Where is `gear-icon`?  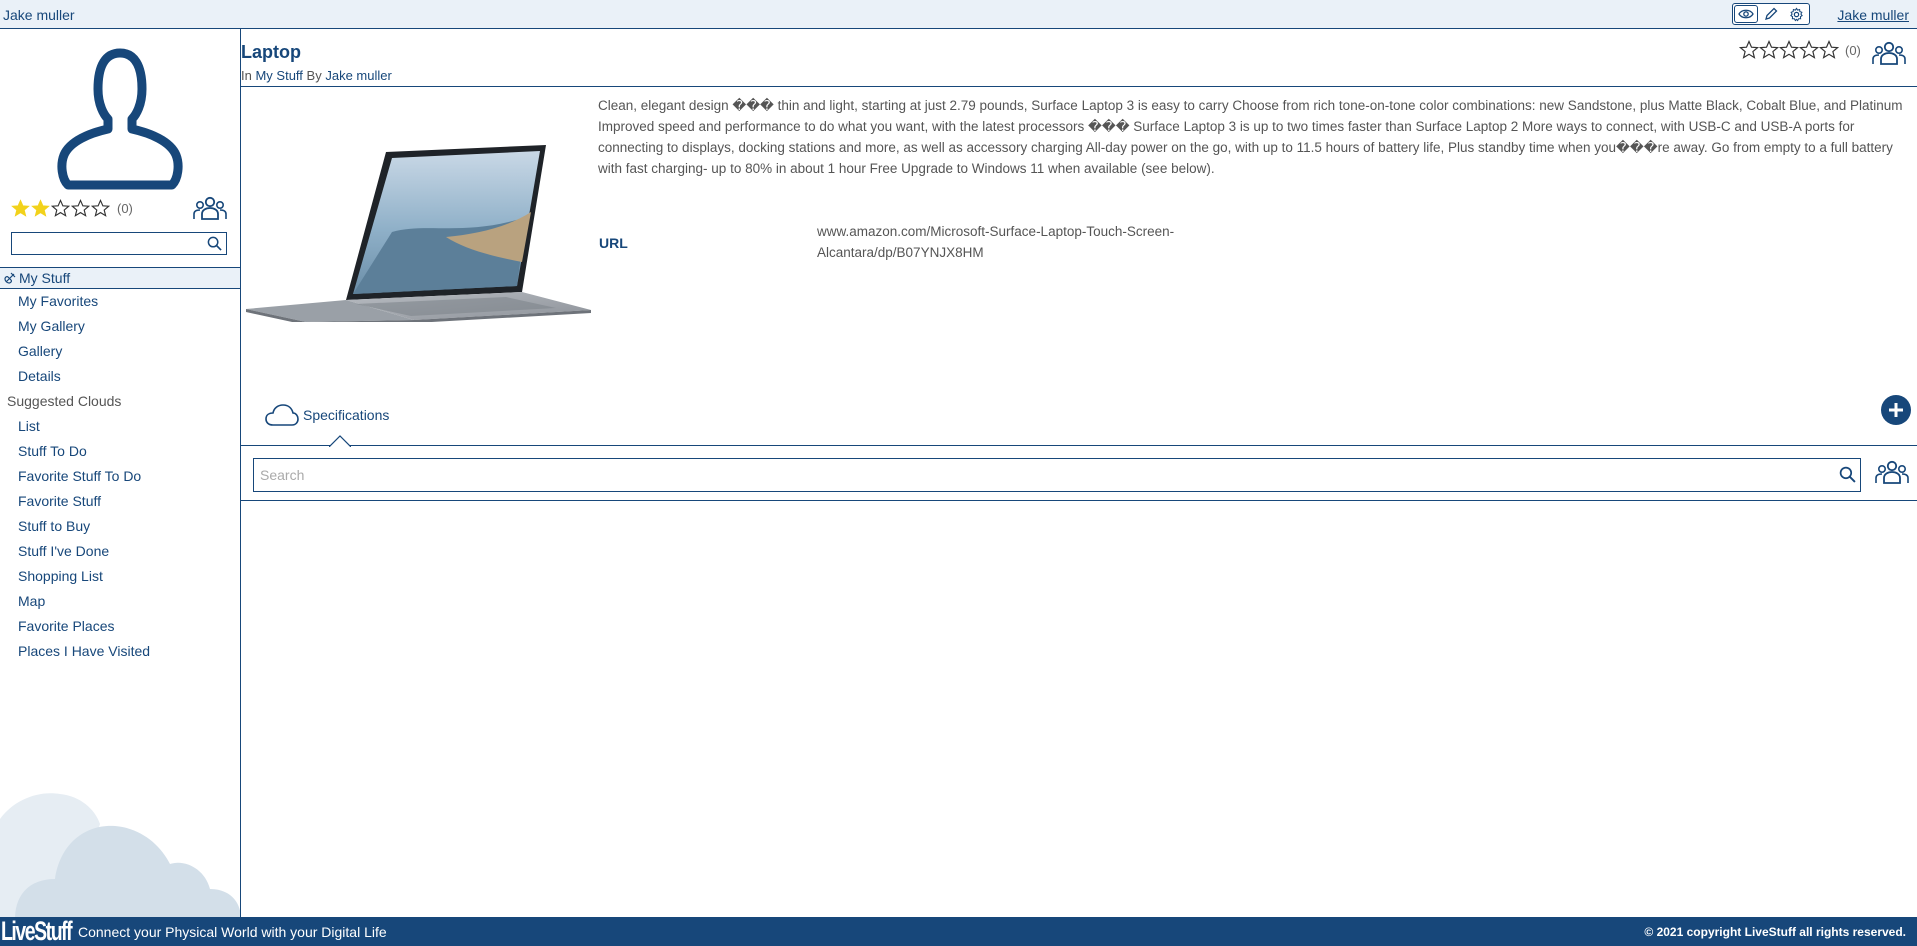 gear-icon is located at coordinates (1796, 13).